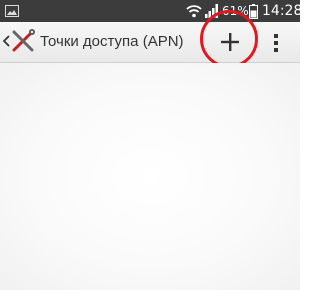 This screenshot has width=320, height=290. I want to click on overflow-menu-icon, so click(276, 43).